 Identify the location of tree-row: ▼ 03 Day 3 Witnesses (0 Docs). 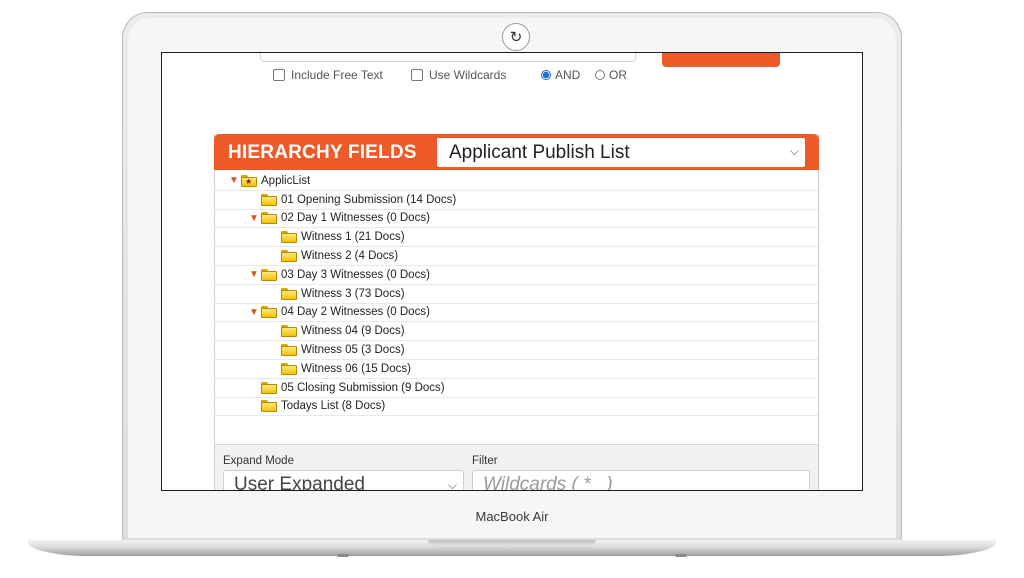
(516, 275).